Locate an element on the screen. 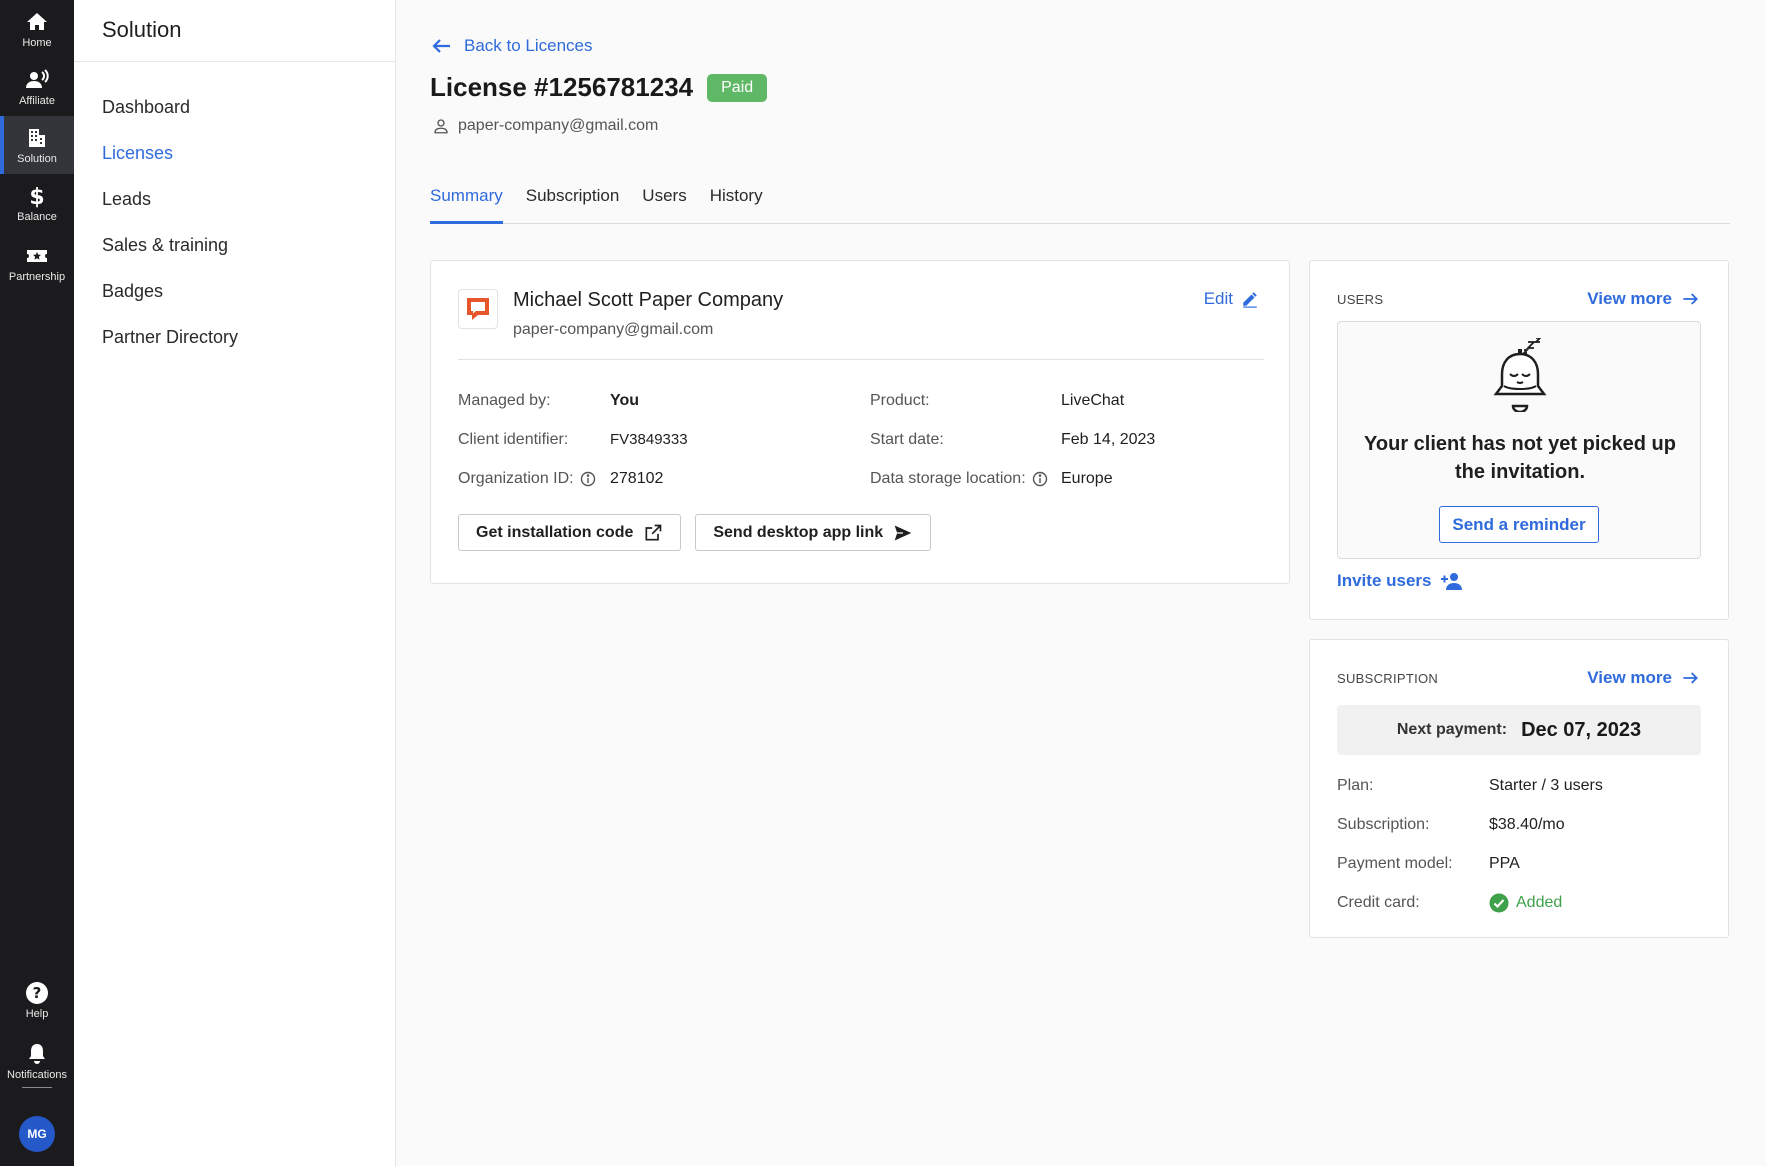  back-link: Back to Licences is located at coordinates (511, 46).